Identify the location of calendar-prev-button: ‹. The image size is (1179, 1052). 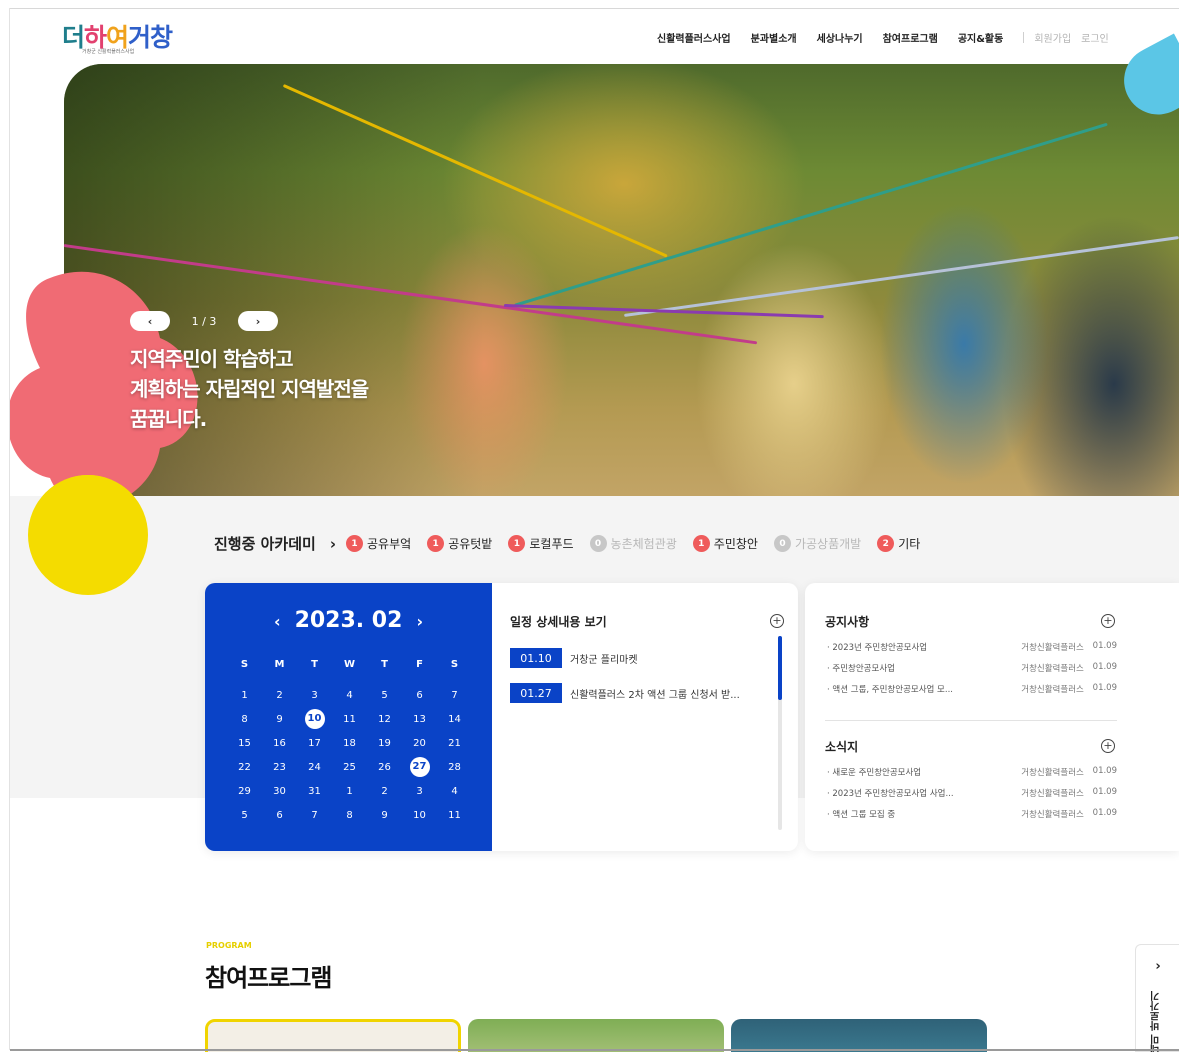
(277, 621).